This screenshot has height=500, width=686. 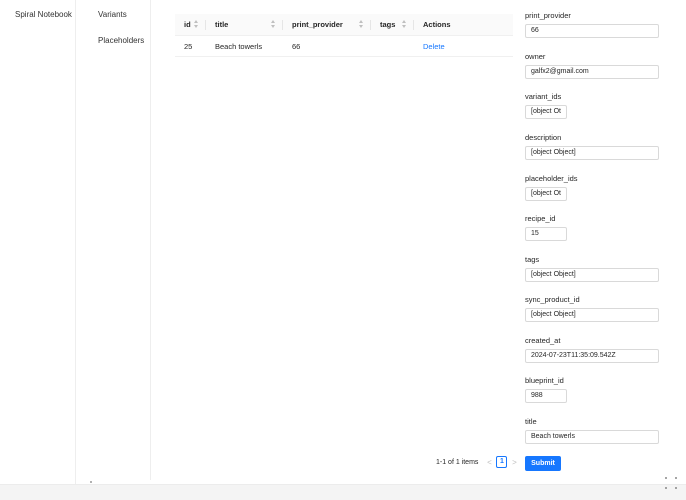 I want to click on submit-button: Submit, so click(x=543, y=463).